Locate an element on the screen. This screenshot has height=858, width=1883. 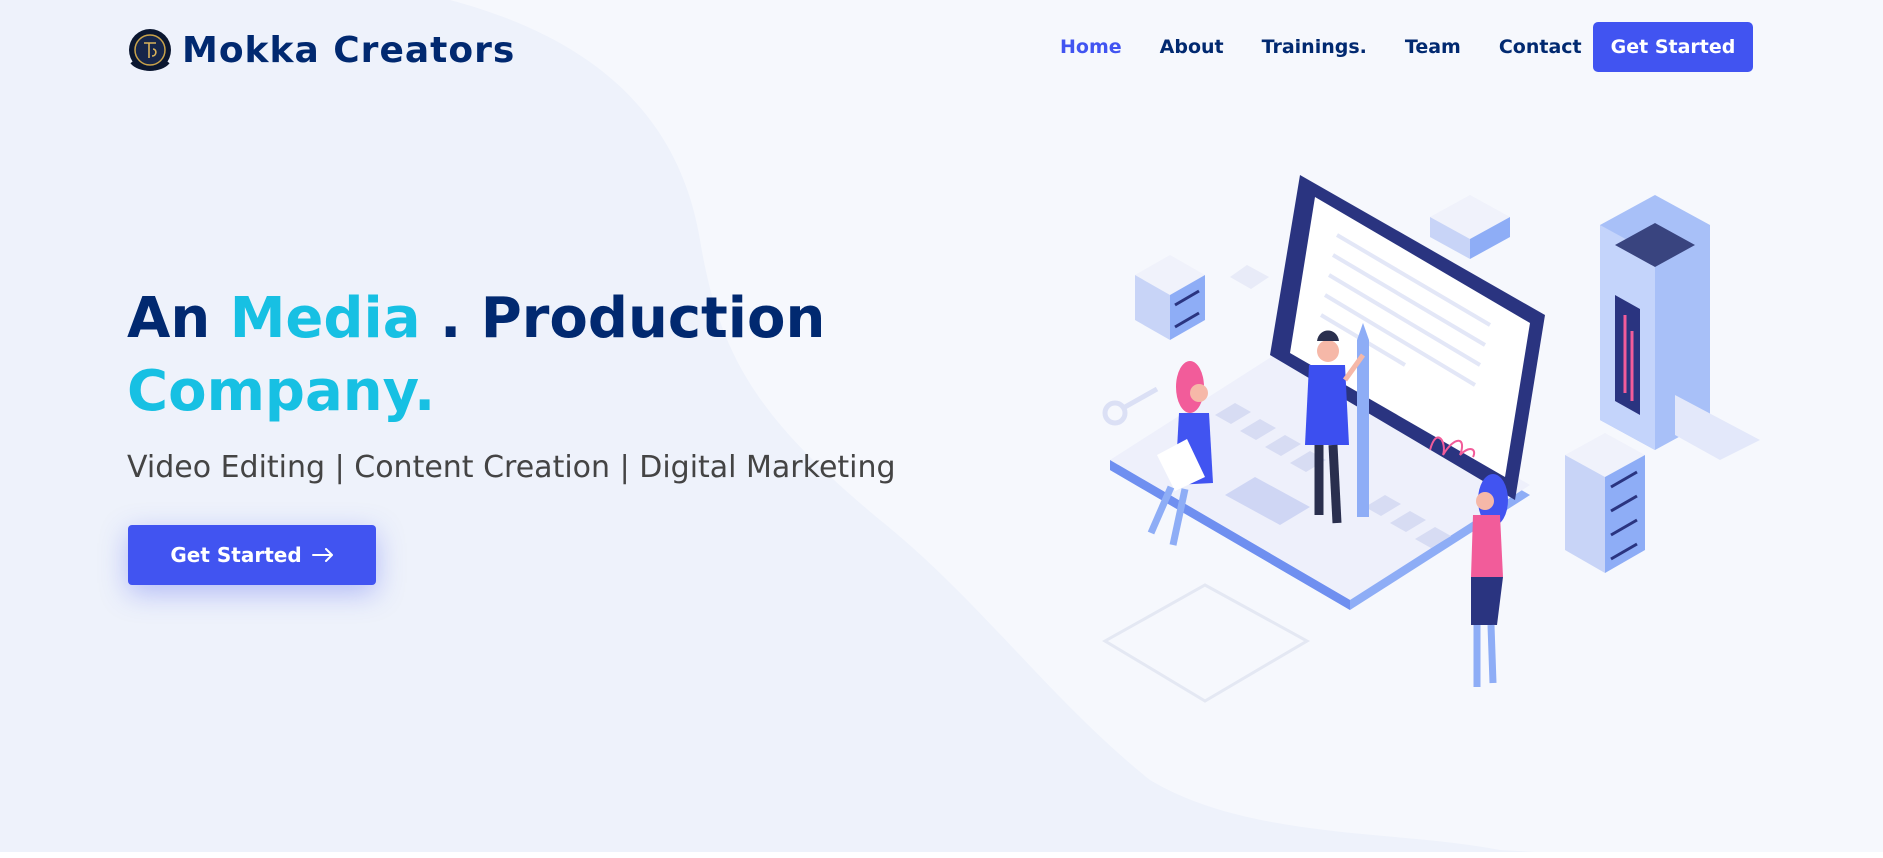
brand-logo: Mokka Creators is located at coordinates (321, 50).